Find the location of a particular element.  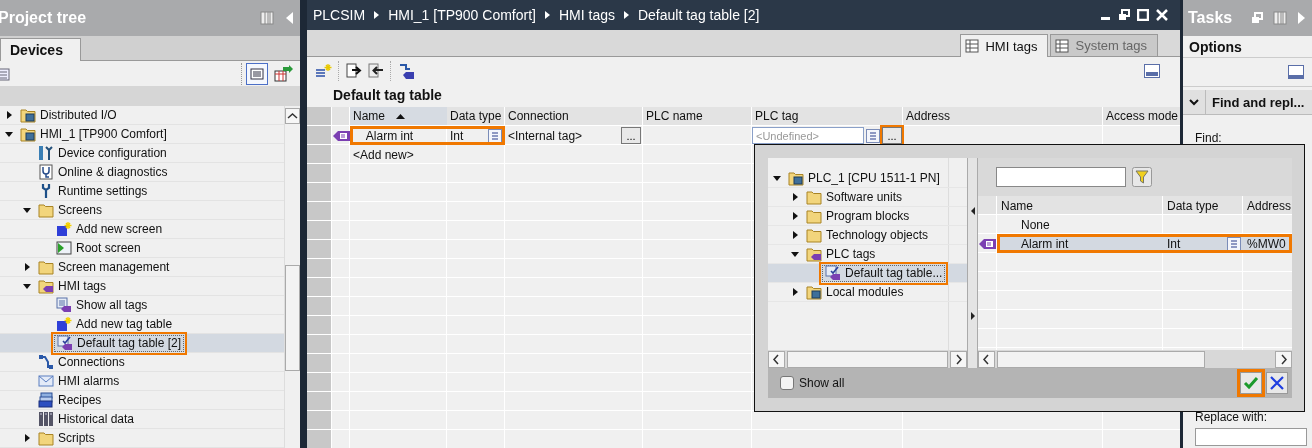

maximize-icon is located at coordinates (1143, 15).